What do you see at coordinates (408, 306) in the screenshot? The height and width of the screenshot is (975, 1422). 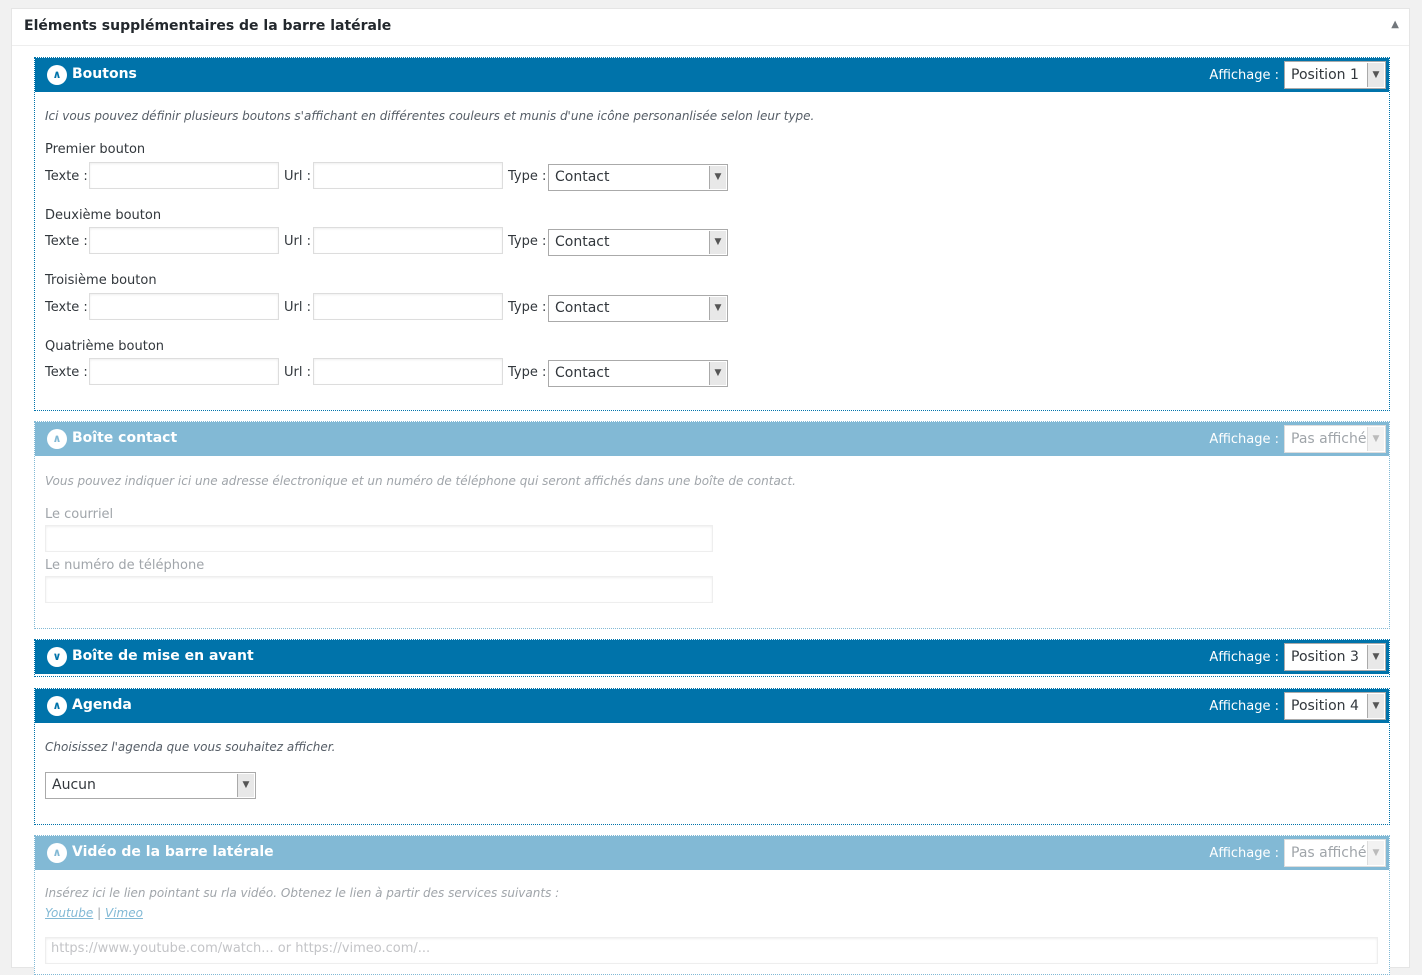 I see `button-3-url-input` at bounding box center [408, 306].